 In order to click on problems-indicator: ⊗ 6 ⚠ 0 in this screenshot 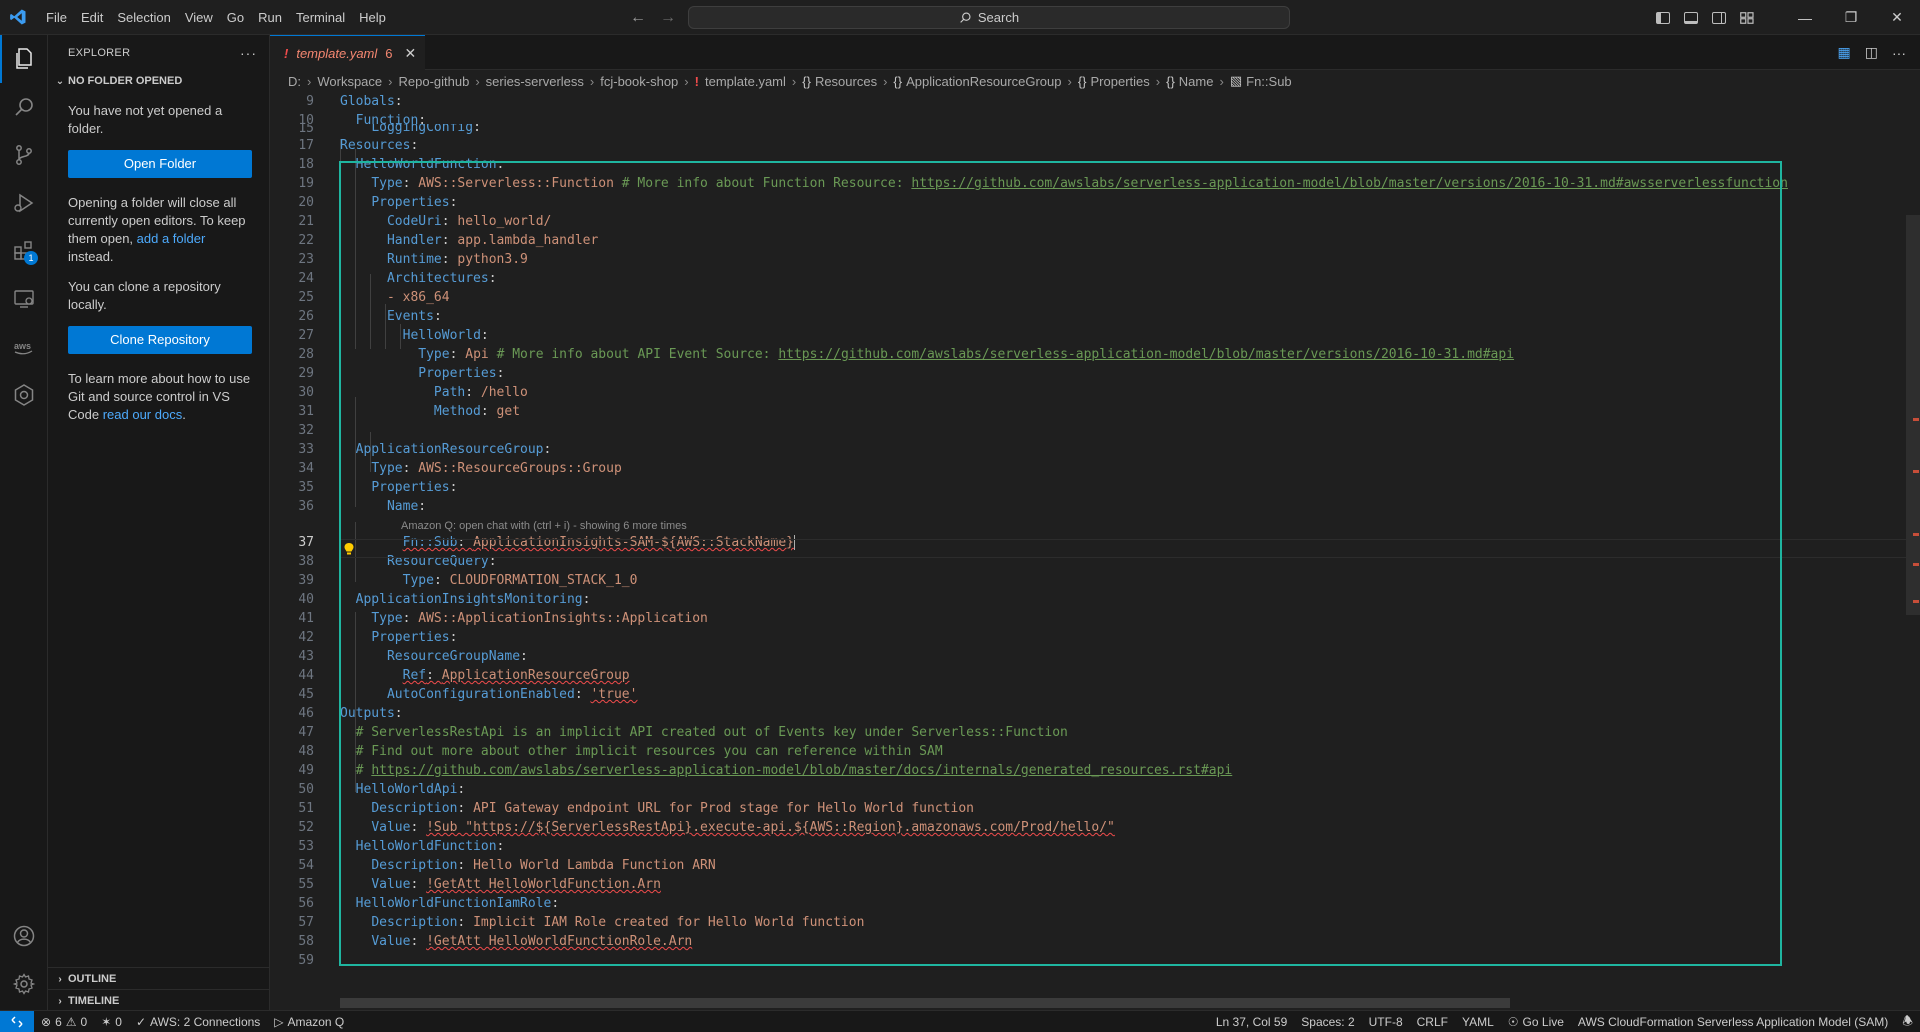, I will do `click(64, 1022)`.